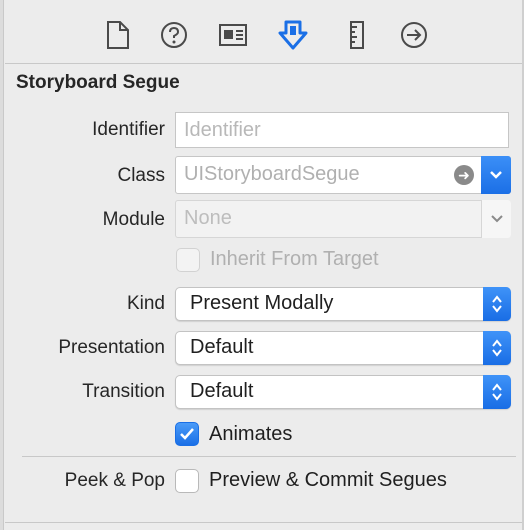 The width and height of the screenshot is (524, 530). I want to click on class-placeholder: UIStoryboardSegue, so click(272, 174).